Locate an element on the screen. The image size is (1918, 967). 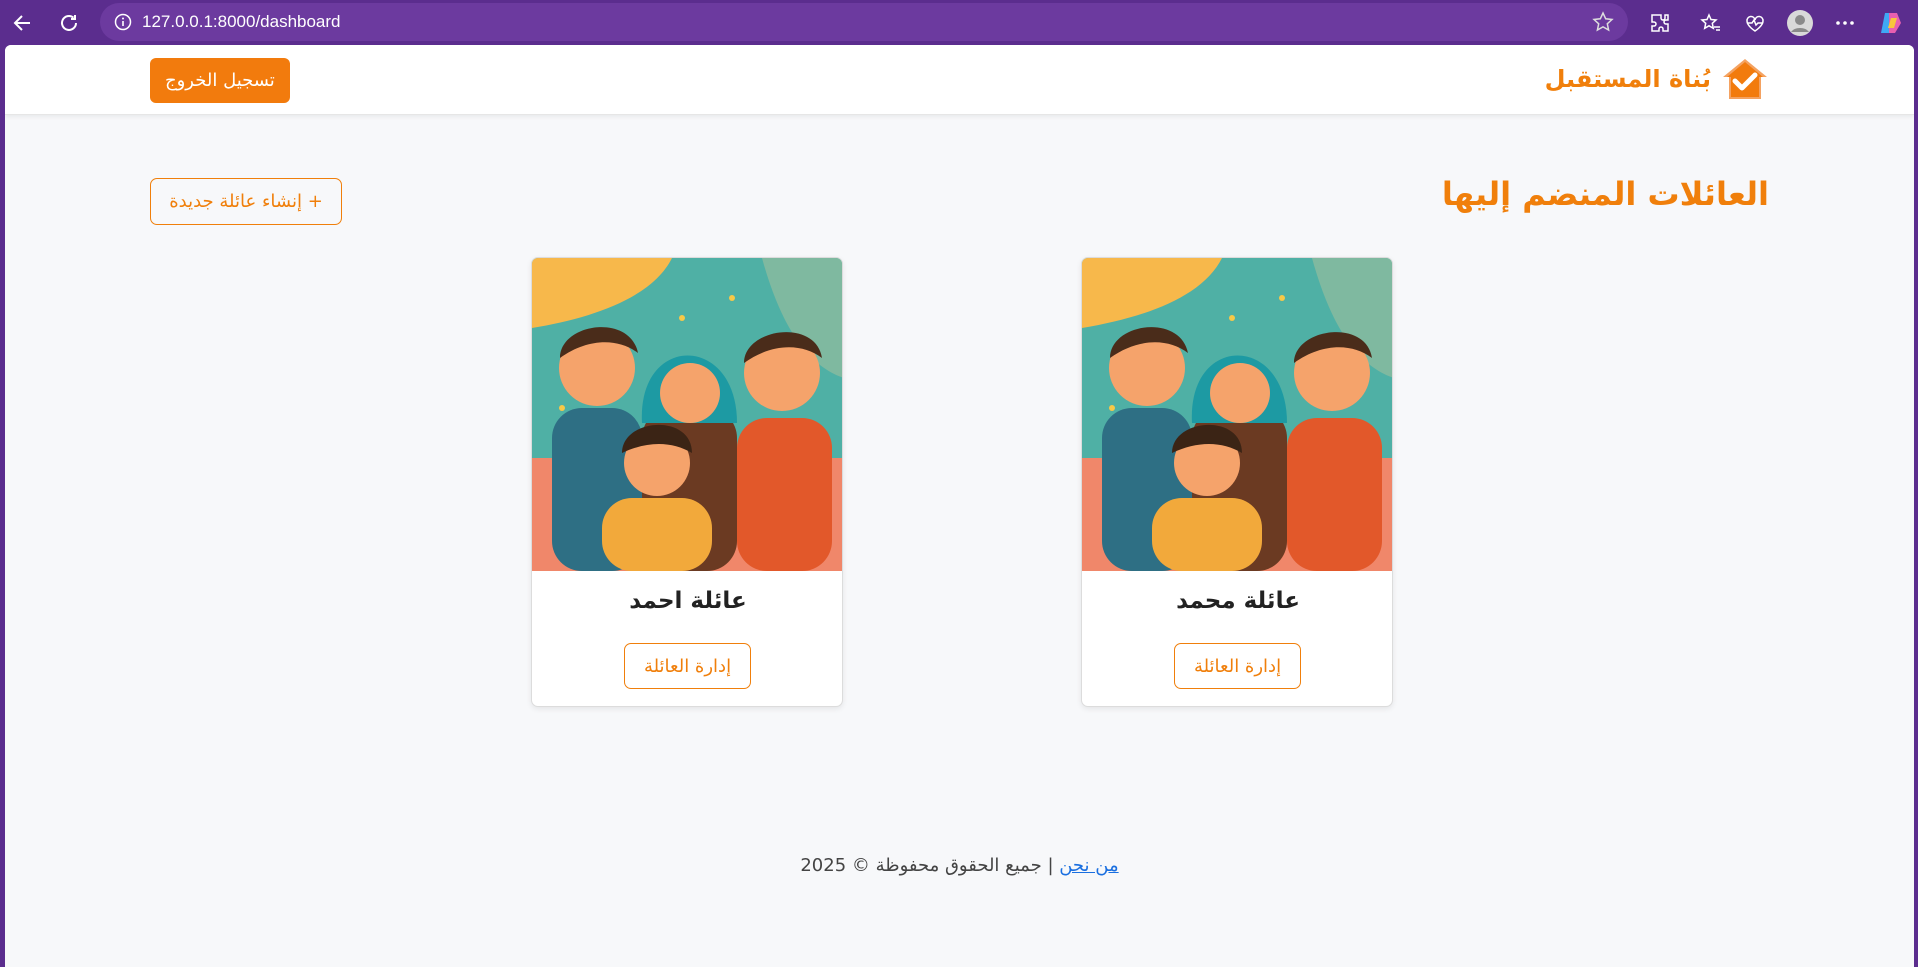
brand: بُناة المستقبل is located at coordinates (1657, 79).